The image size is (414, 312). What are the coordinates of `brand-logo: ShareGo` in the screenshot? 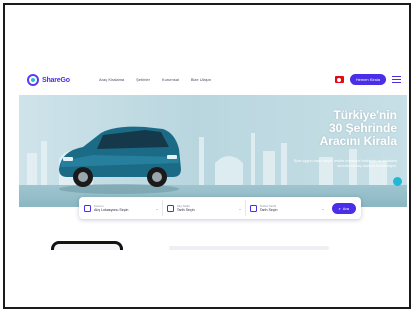 It's located at (48, 80).